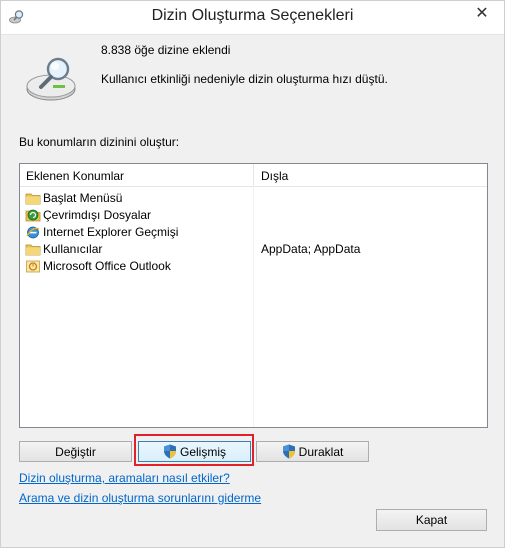 This screenshot has height=548, width=505. Describe the element at coordinates (75, 451) in the screenshot. I see `modify-button: Değiştir` at that location.